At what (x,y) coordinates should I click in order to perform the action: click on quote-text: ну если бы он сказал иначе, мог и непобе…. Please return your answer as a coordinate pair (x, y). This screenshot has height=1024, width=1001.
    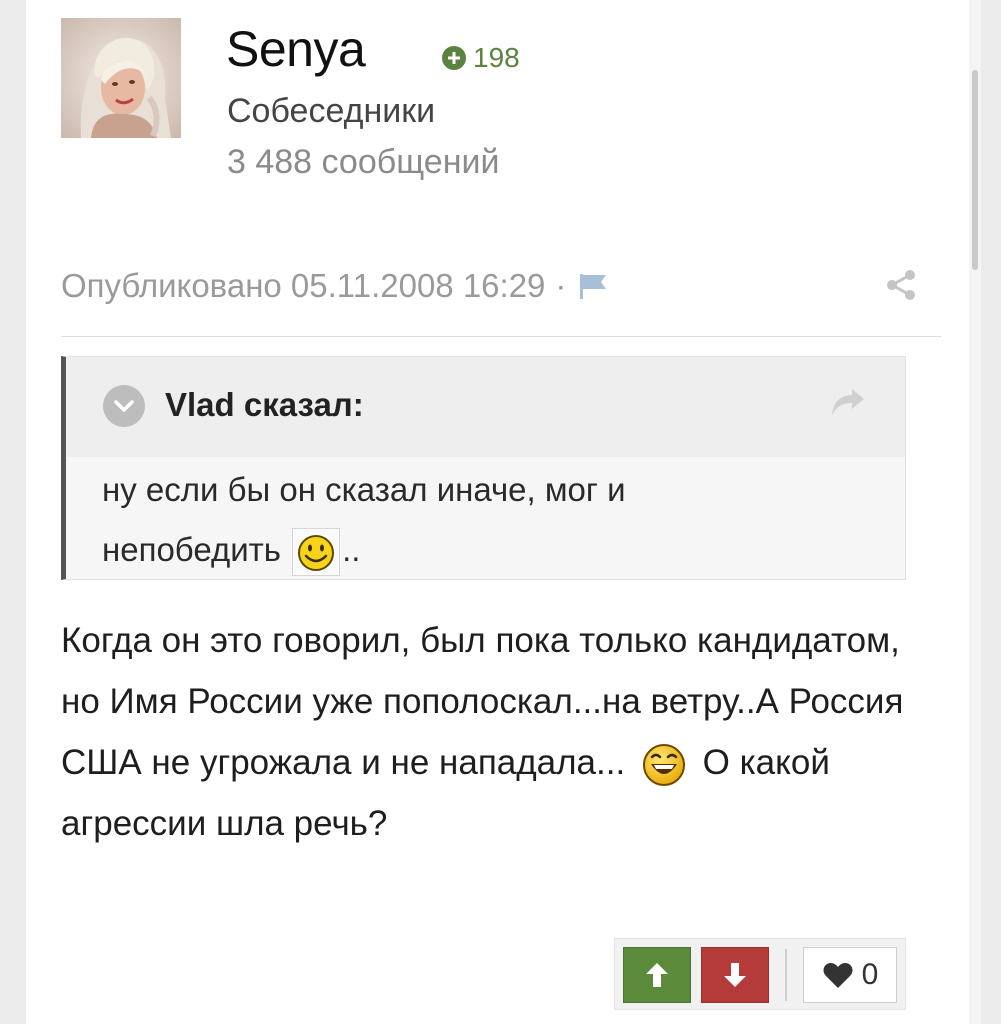
    Looking at the image, I should click on (497, 520).